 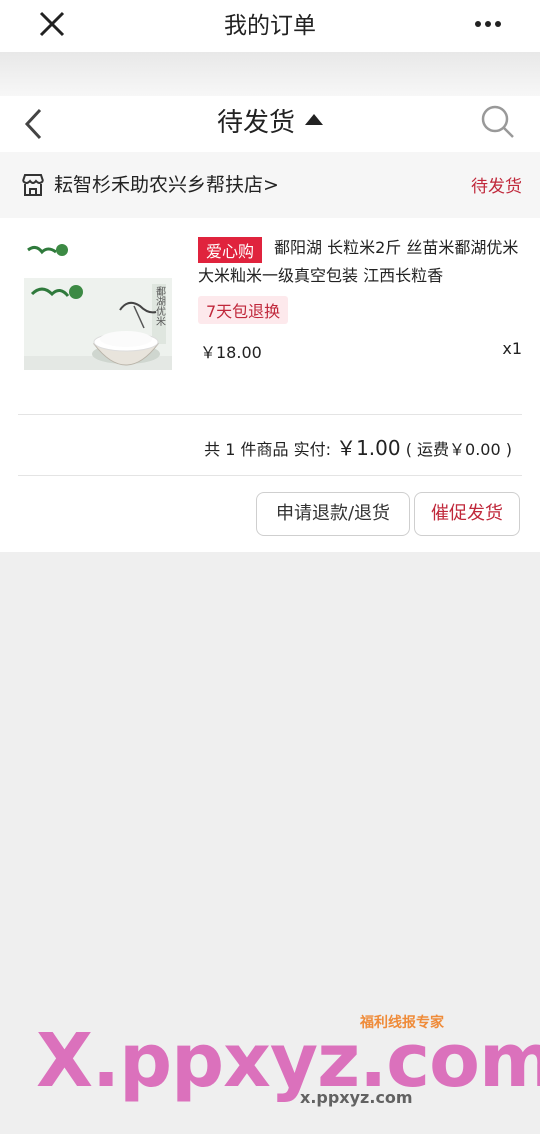 What do you see at coordinates (160, 306) in the screenshot?
I see `package-text: 鄱湖优米` at bounding box center [160, 306].